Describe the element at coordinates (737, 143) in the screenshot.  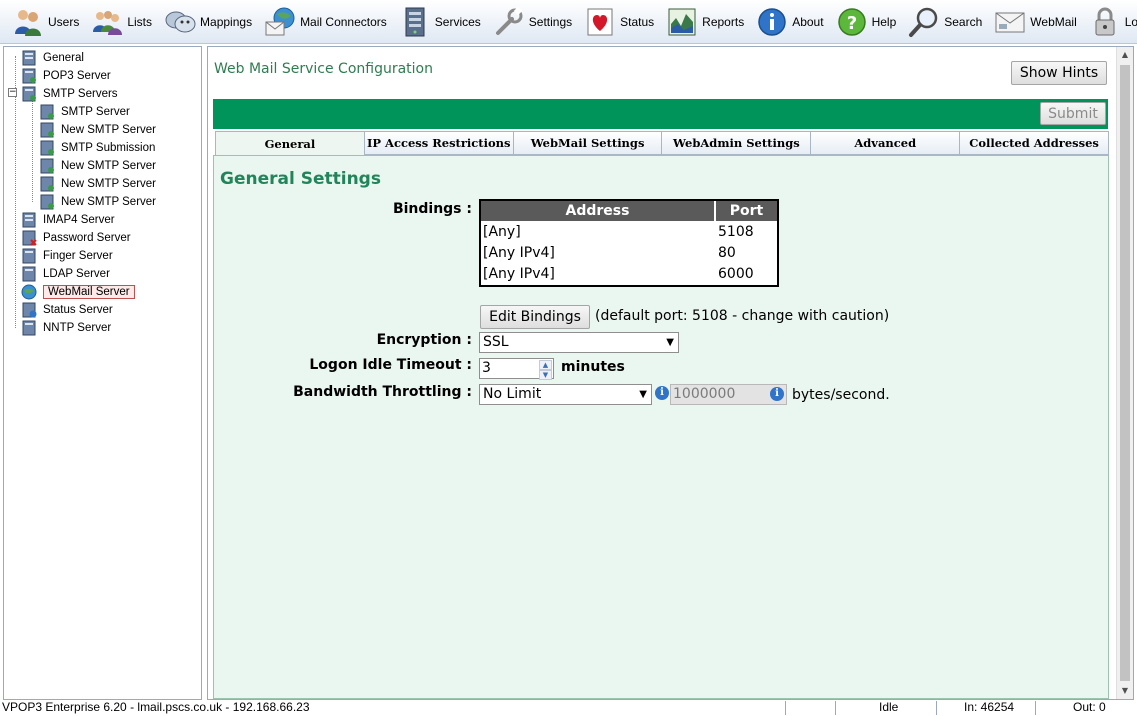
I see `tab-webadmin-settings: WebAdmin Settings` at that location.